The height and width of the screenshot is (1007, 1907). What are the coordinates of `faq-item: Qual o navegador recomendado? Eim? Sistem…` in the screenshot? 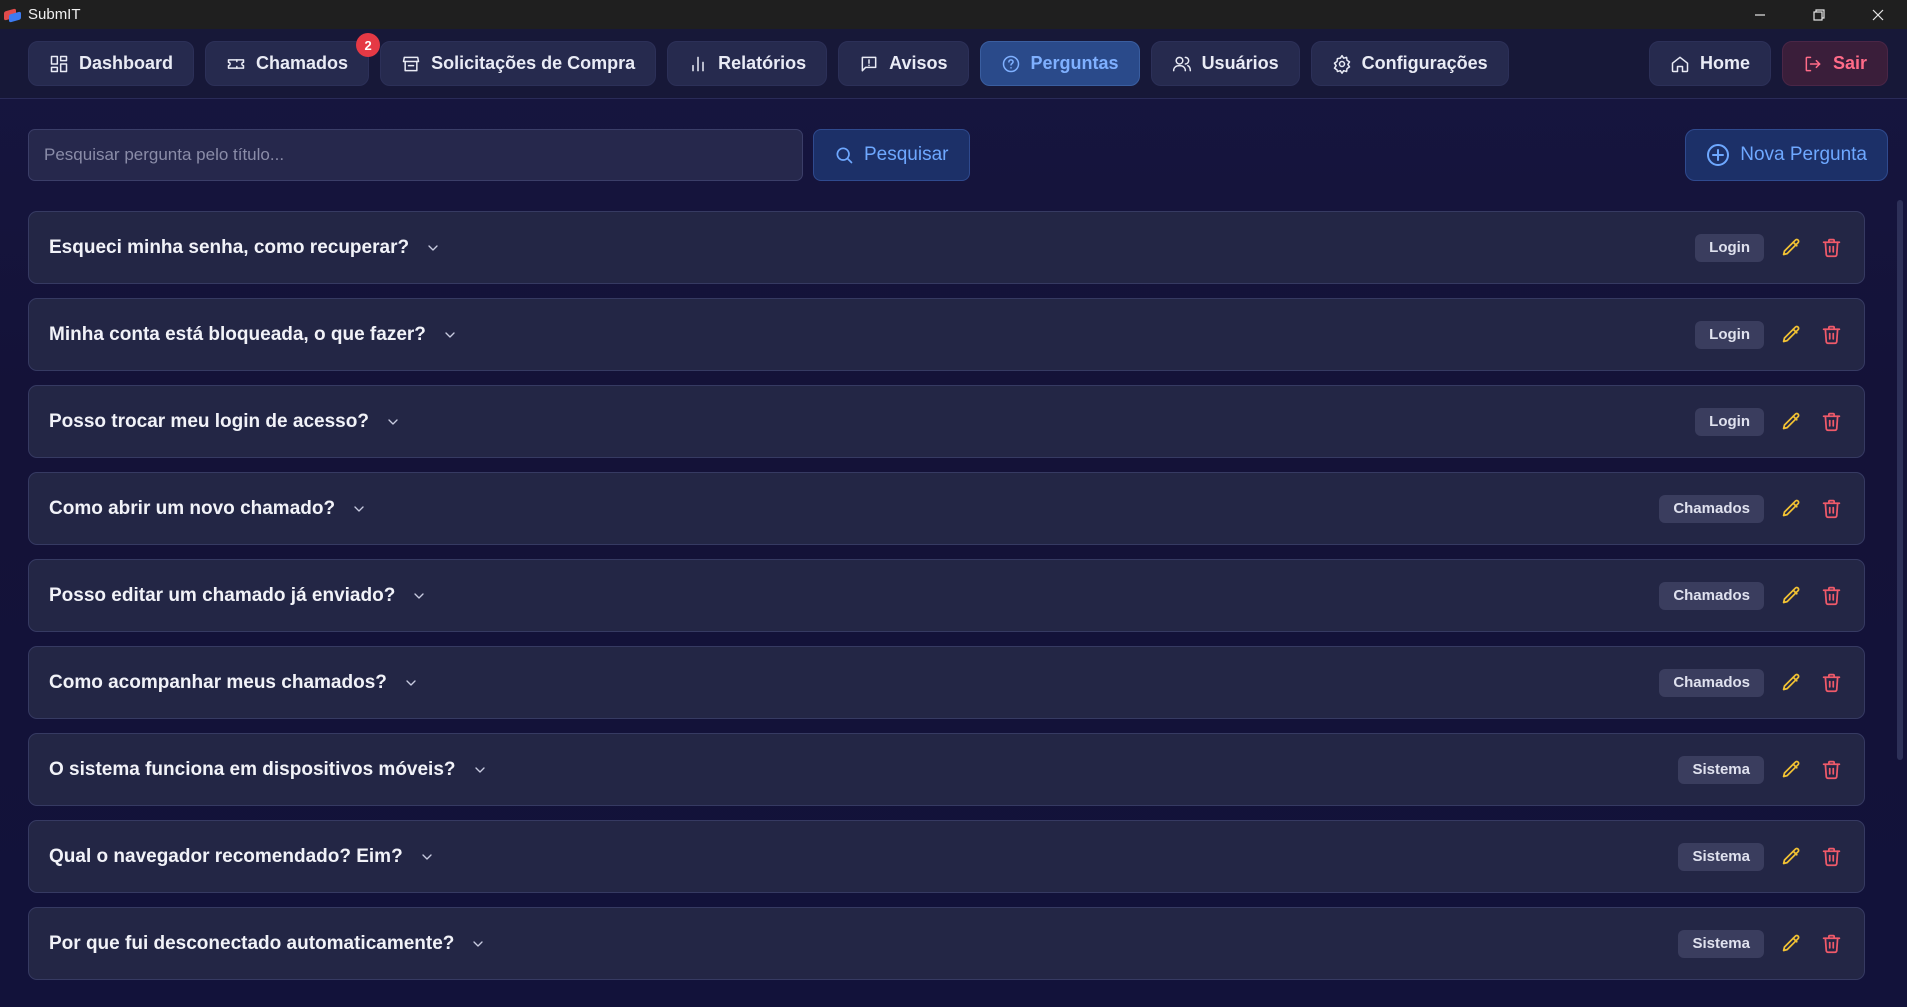 It's located at (946, 856).